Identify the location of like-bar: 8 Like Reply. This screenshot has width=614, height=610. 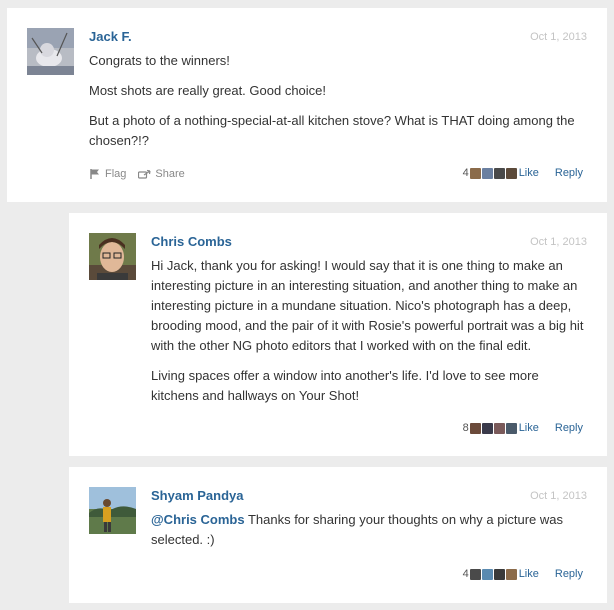
(523, 428).